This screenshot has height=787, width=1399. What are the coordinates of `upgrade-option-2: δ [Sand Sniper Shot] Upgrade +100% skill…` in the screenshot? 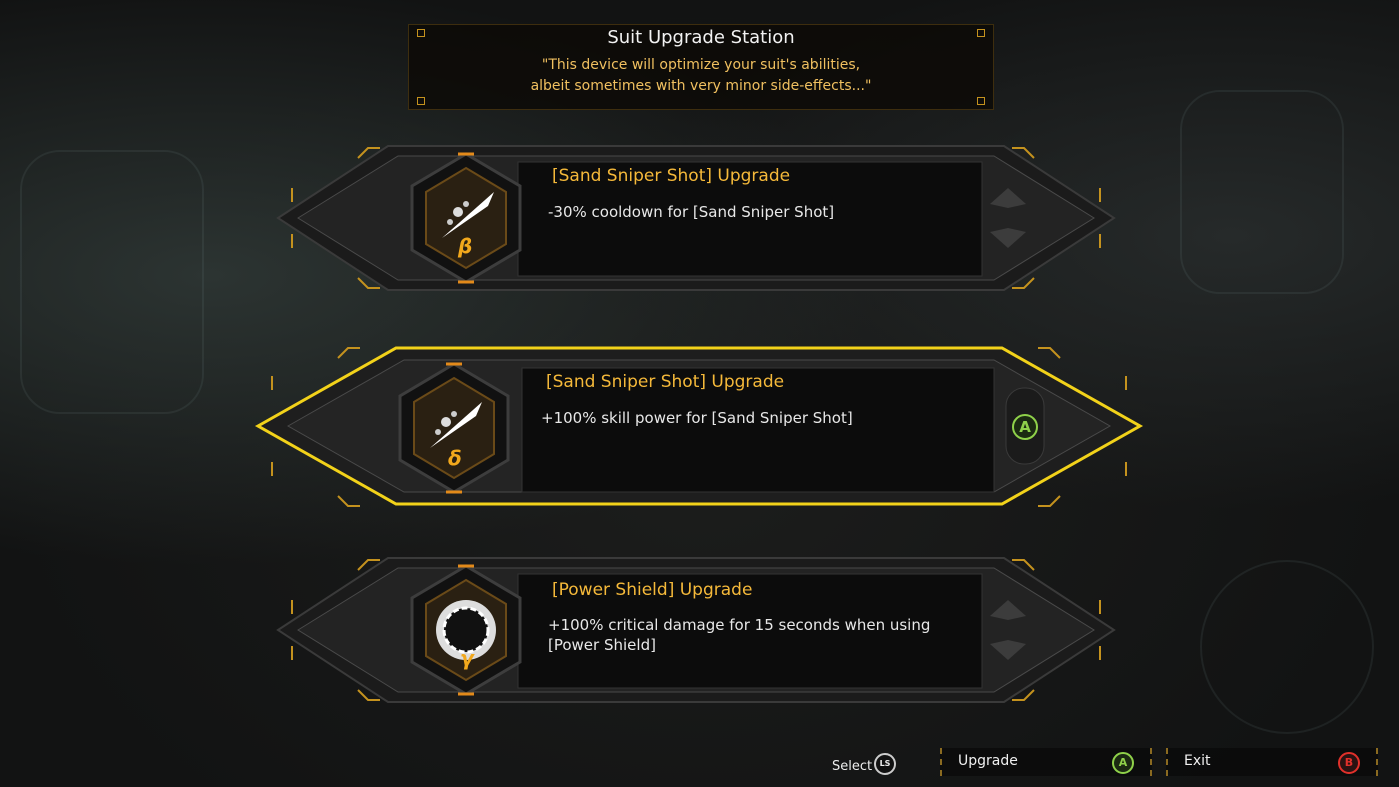 It's located at (699, 428).